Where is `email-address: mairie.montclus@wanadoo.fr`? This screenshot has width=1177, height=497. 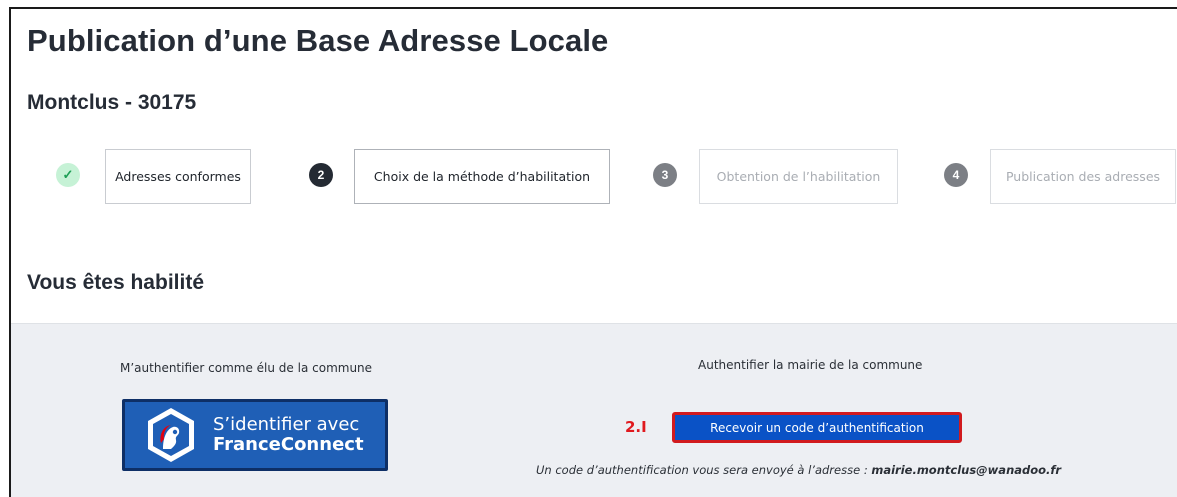 email-address: mairie.montclus@wanadoo.fr is located at coordinates (966, 470).